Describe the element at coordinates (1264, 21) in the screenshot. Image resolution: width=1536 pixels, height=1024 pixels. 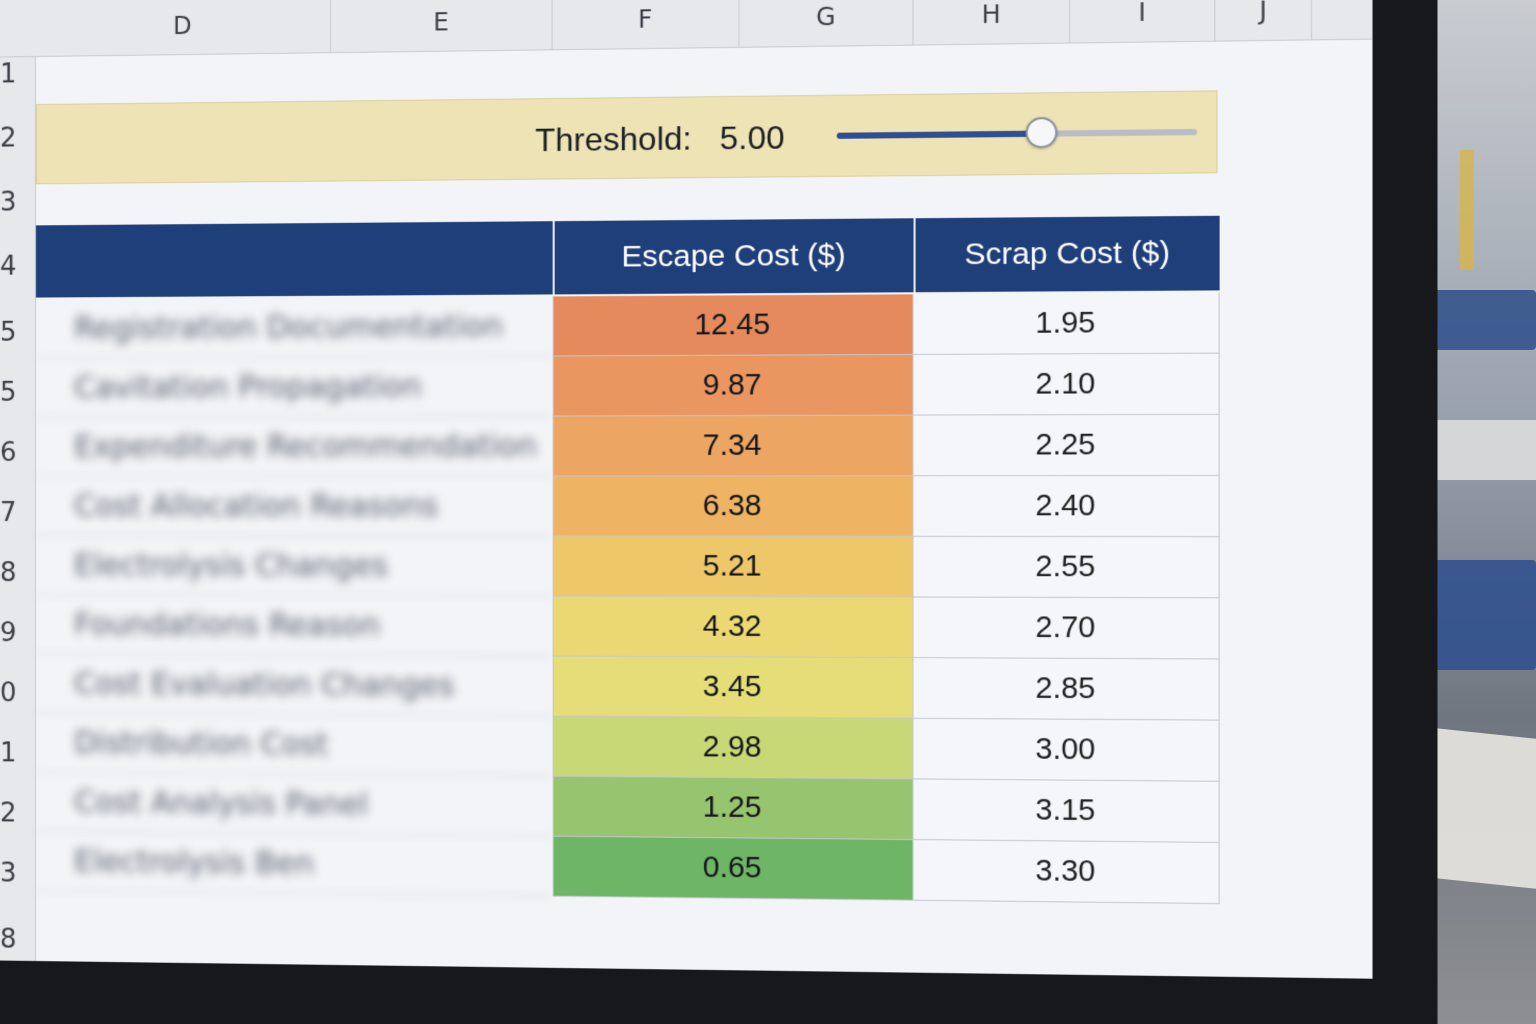
I see `column-header-j: J` at that location.